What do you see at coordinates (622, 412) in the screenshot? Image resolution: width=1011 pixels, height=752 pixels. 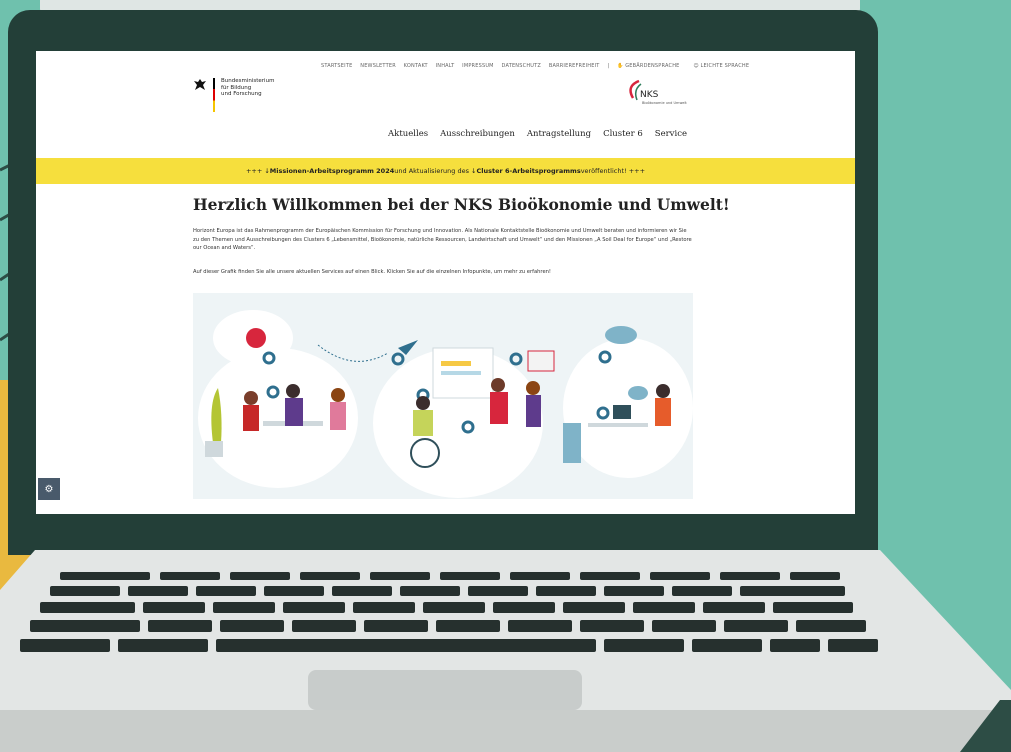 I see `laptop-screen-icon` at bounding box center [622, 412].